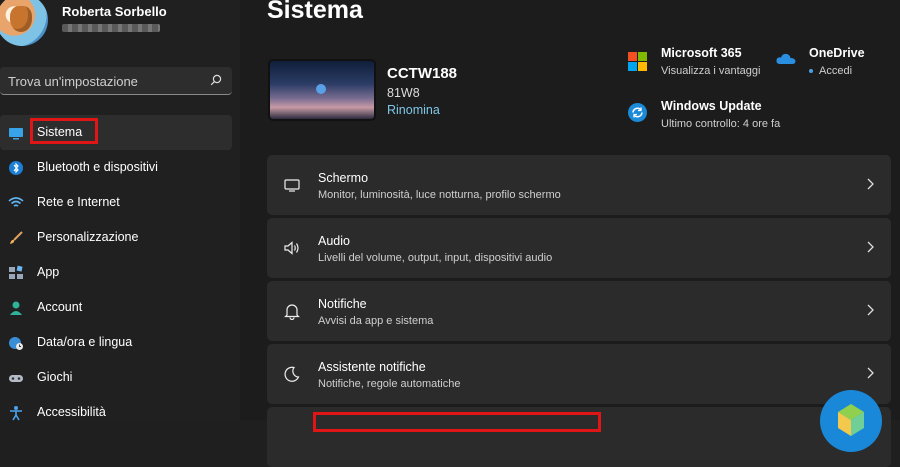 The width and height of the screenshot is (900, 467). I want to click on card-subtitle: Notifiche, regole automatiche, so click(389, 384).